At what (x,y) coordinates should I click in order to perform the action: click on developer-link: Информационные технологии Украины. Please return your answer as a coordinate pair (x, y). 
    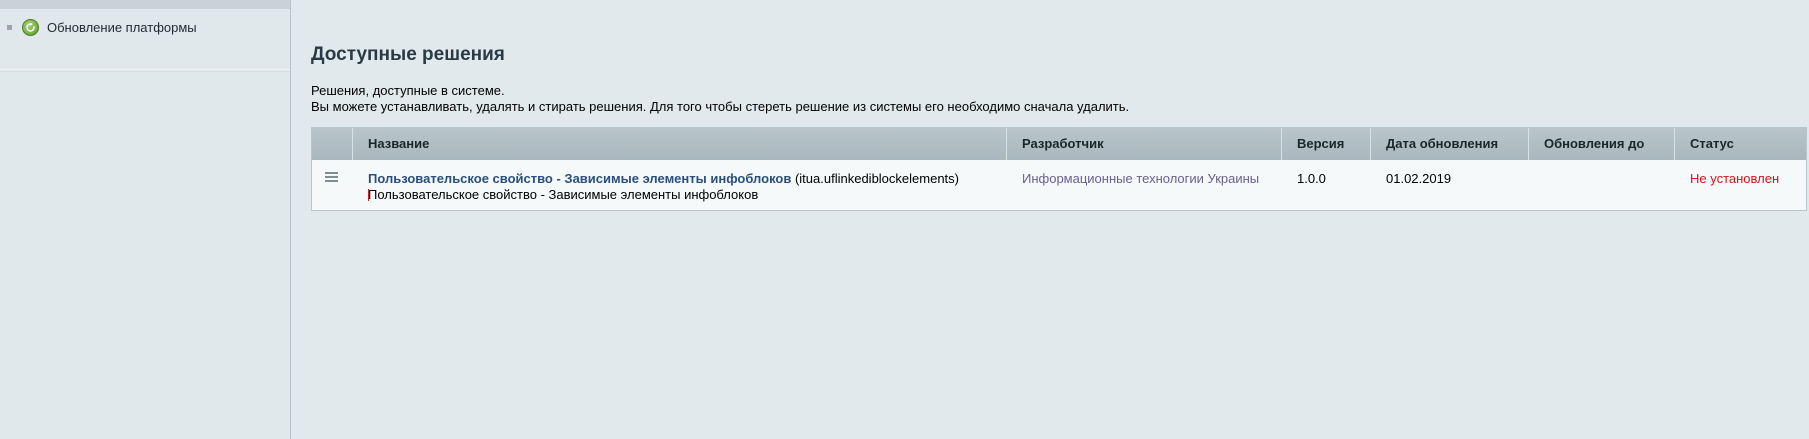
    Looking at the image, I should click on (1140, 178).